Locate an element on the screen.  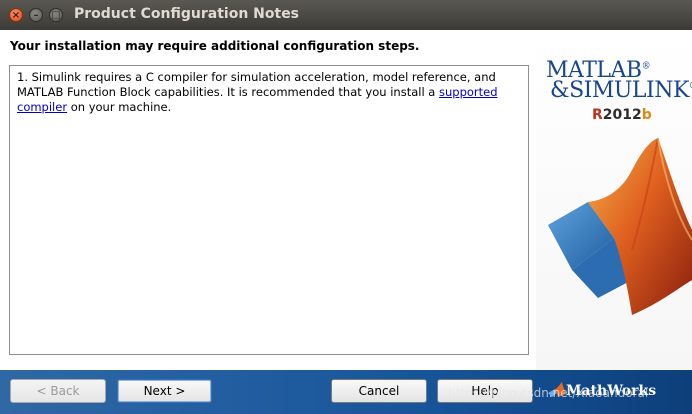
note-text-end: on your machine. is located at coordinates (119, 107).